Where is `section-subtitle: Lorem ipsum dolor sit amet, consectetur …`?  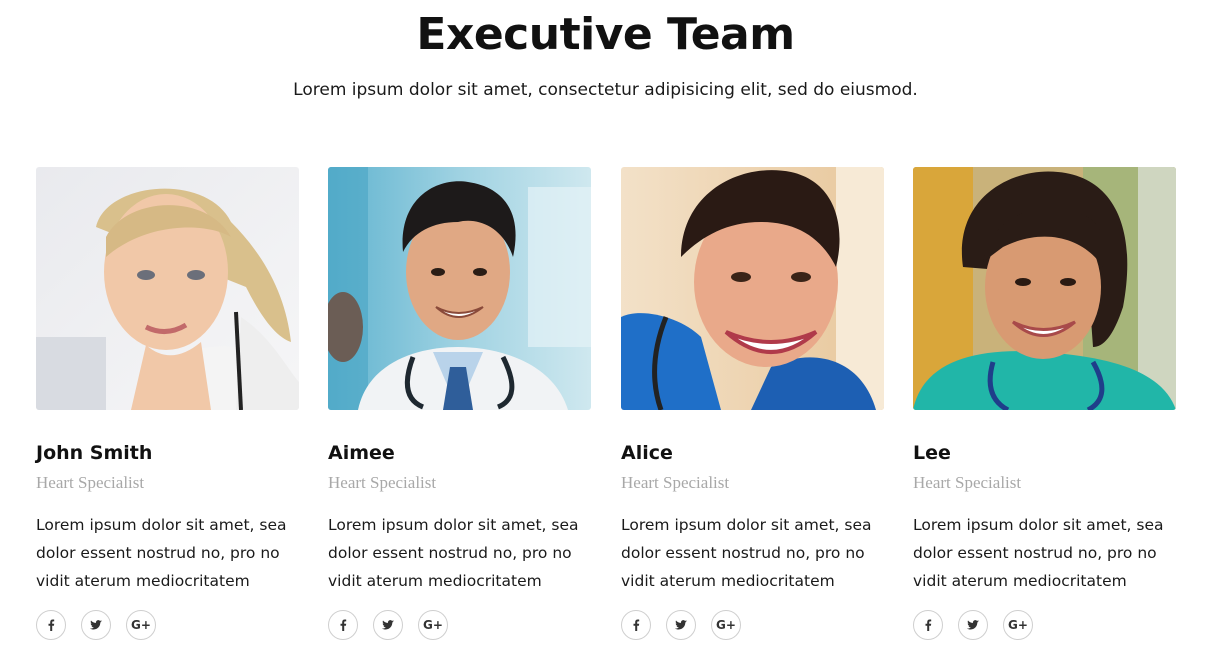
section-subtitle: Lorem ipsum dolor sit amet, consectetur … is located at coordinates (605, 90).